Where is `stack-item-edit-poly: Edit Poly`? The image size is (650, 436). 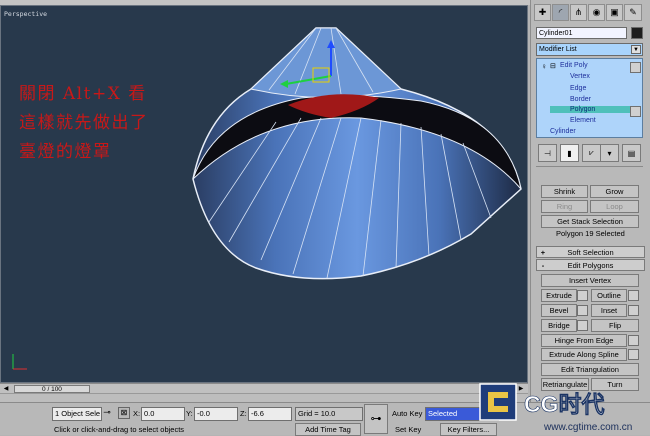 stack-item-edit-poly: Edit Poly is located at coordinates (574, 65).